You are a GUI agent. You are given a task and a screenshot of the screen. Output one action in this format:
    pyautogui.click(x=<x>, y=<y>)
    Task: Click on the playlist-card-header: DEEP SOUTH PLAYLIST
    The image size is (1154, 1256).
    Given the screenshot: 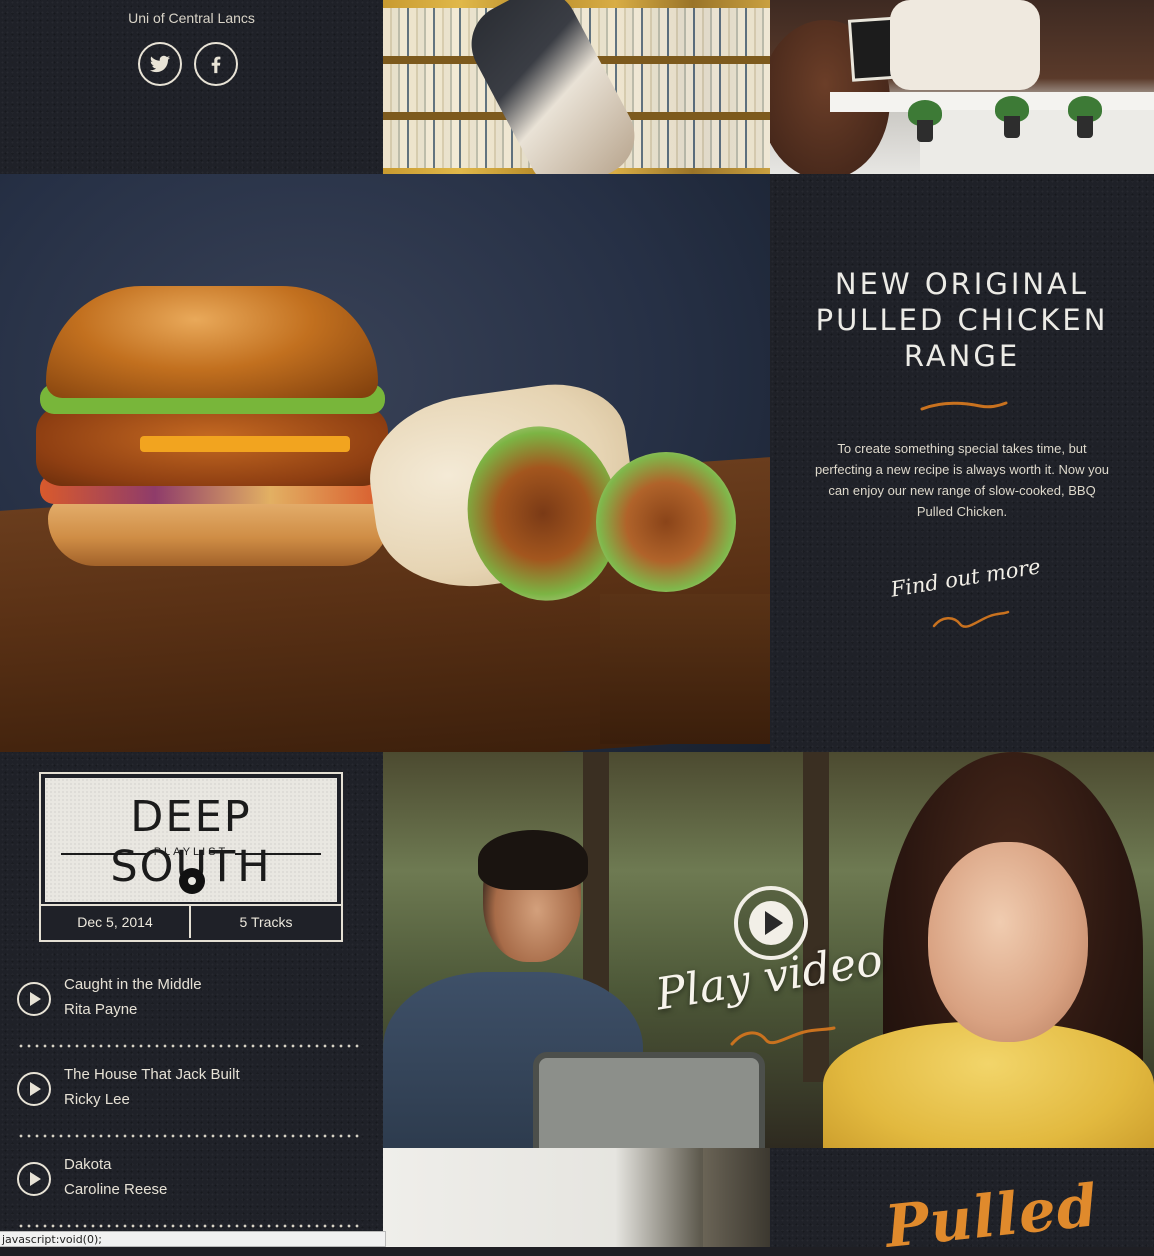 What is the action you would take?
    pyautogui.click(x=191, y=840)
    